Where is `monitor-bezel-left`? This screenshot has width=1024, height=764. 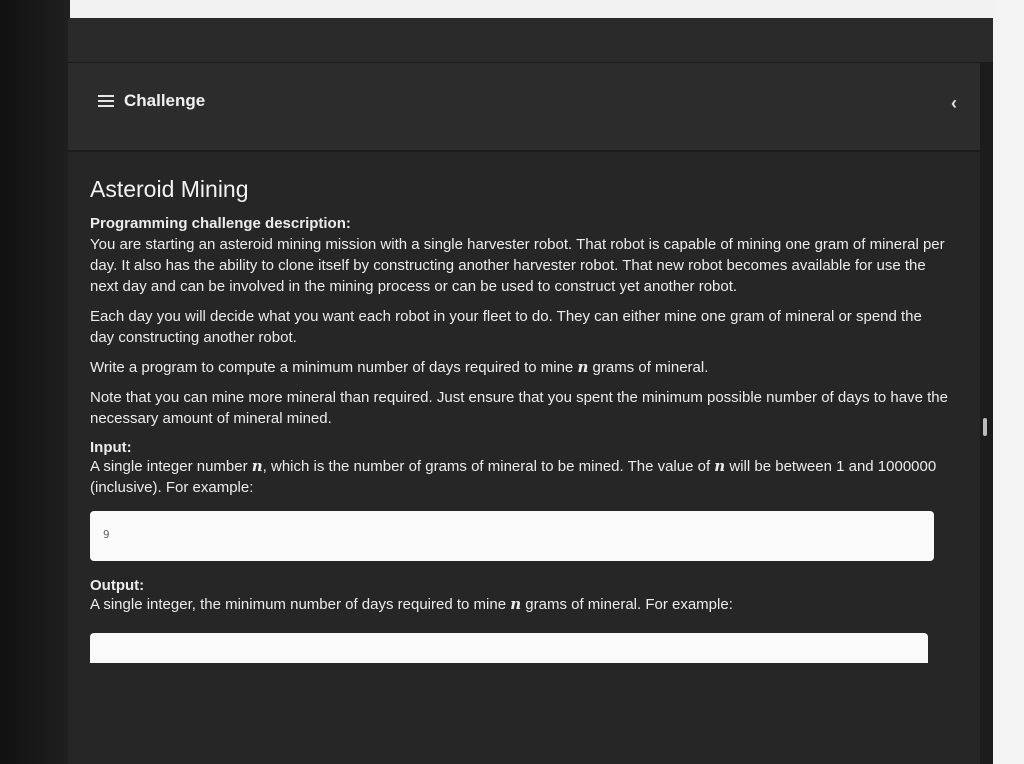
monitor-bezel-left is located at coordinates (35, 382).